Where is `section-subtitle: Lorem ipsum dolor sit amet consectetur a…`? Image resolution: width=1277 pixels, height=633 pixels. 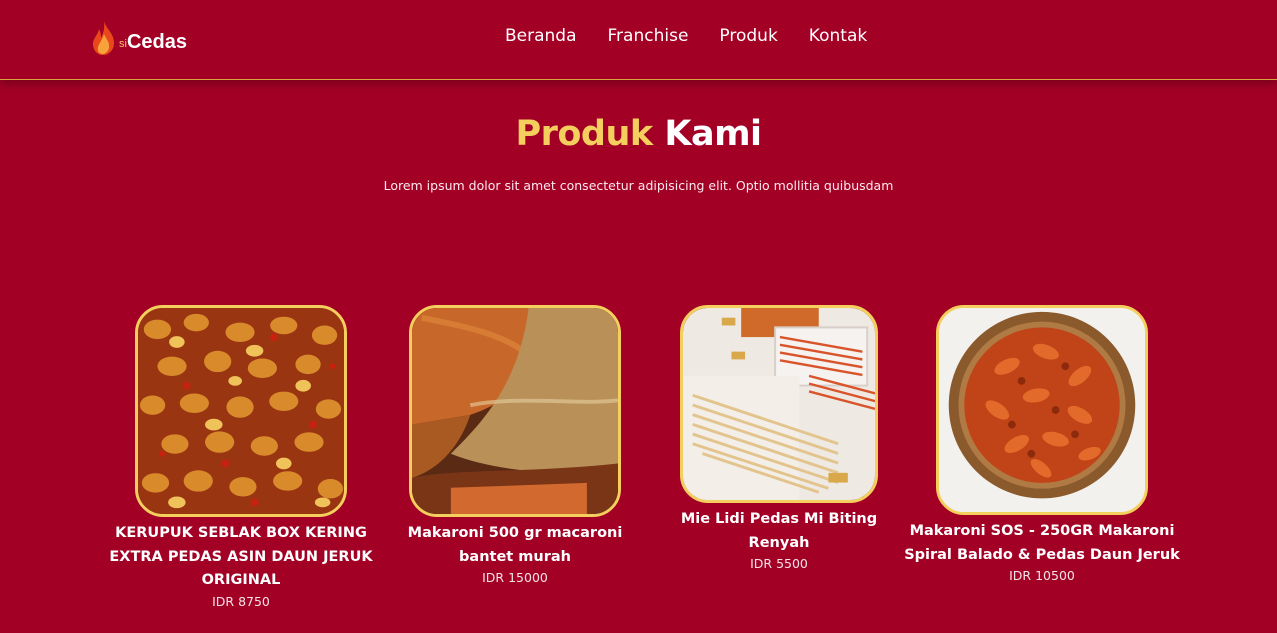 section-subtitle: Lorem ipsum dolor sit amet consectetur a… is located at coordinates (638, 185).